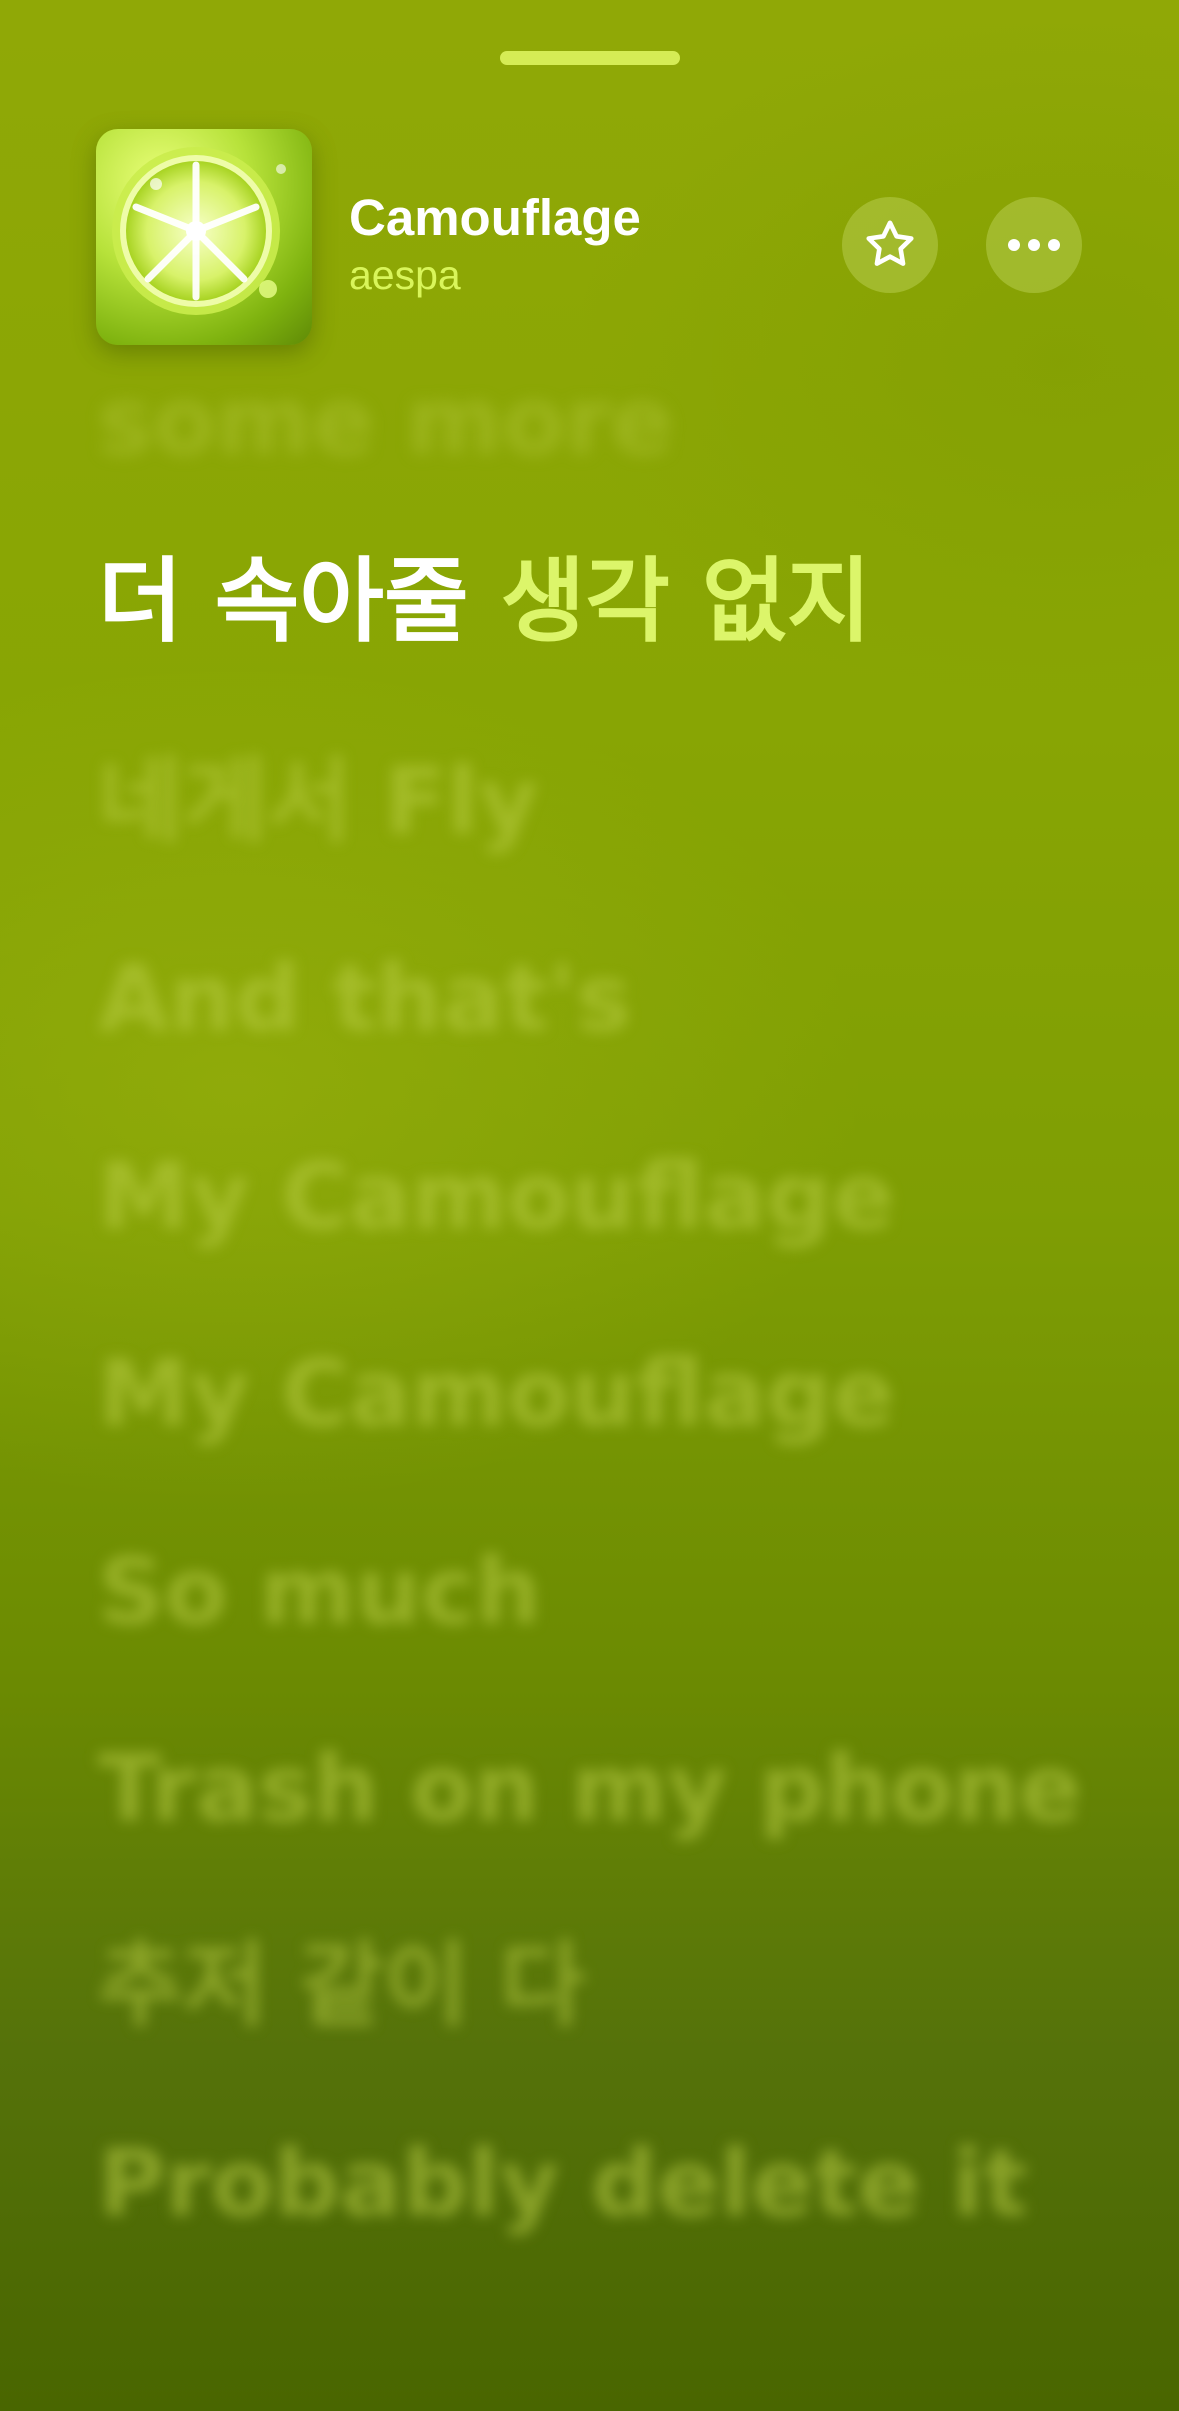 The image size is (1179, 2411). I want to click on lyric-upcoming-text: 생각 없지, so click(686, 601).